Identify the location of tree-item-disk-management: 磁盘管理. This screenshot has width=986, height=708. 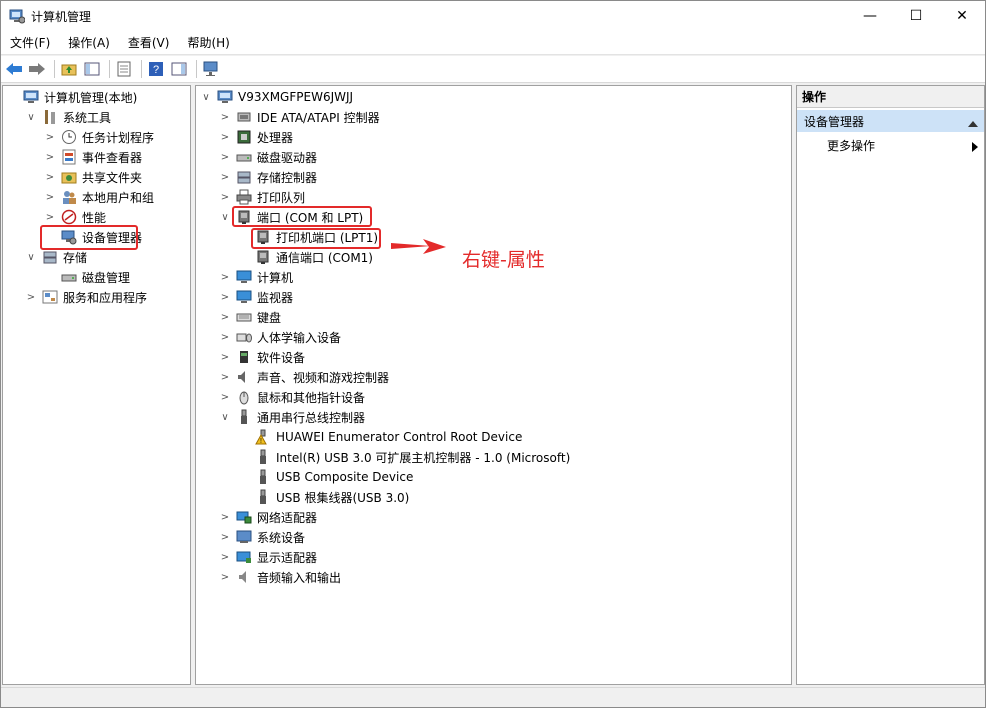
(86, 277).